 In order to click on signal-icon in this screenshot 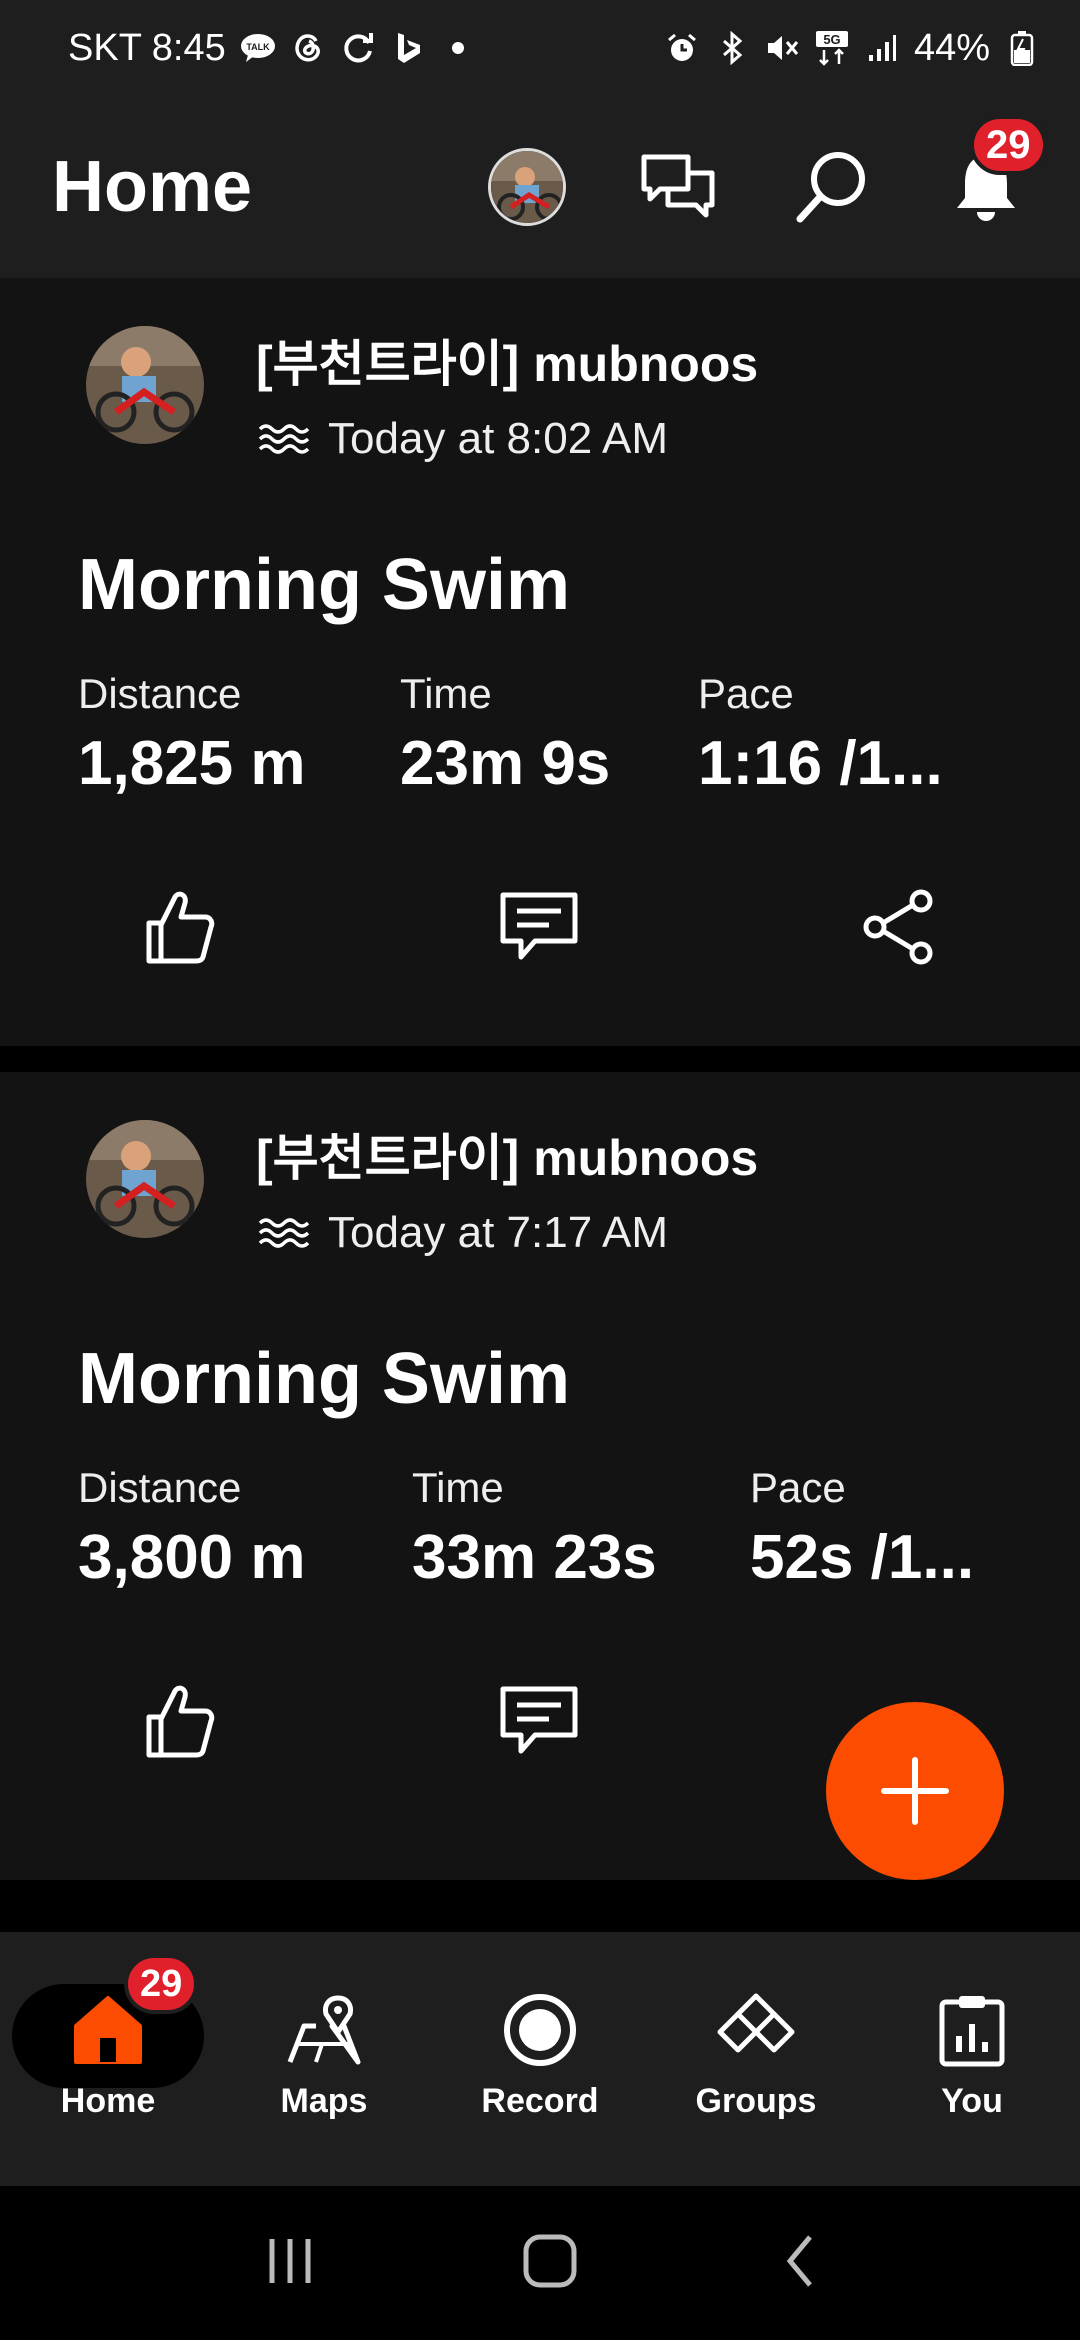, I will do `click(882, 48)`.